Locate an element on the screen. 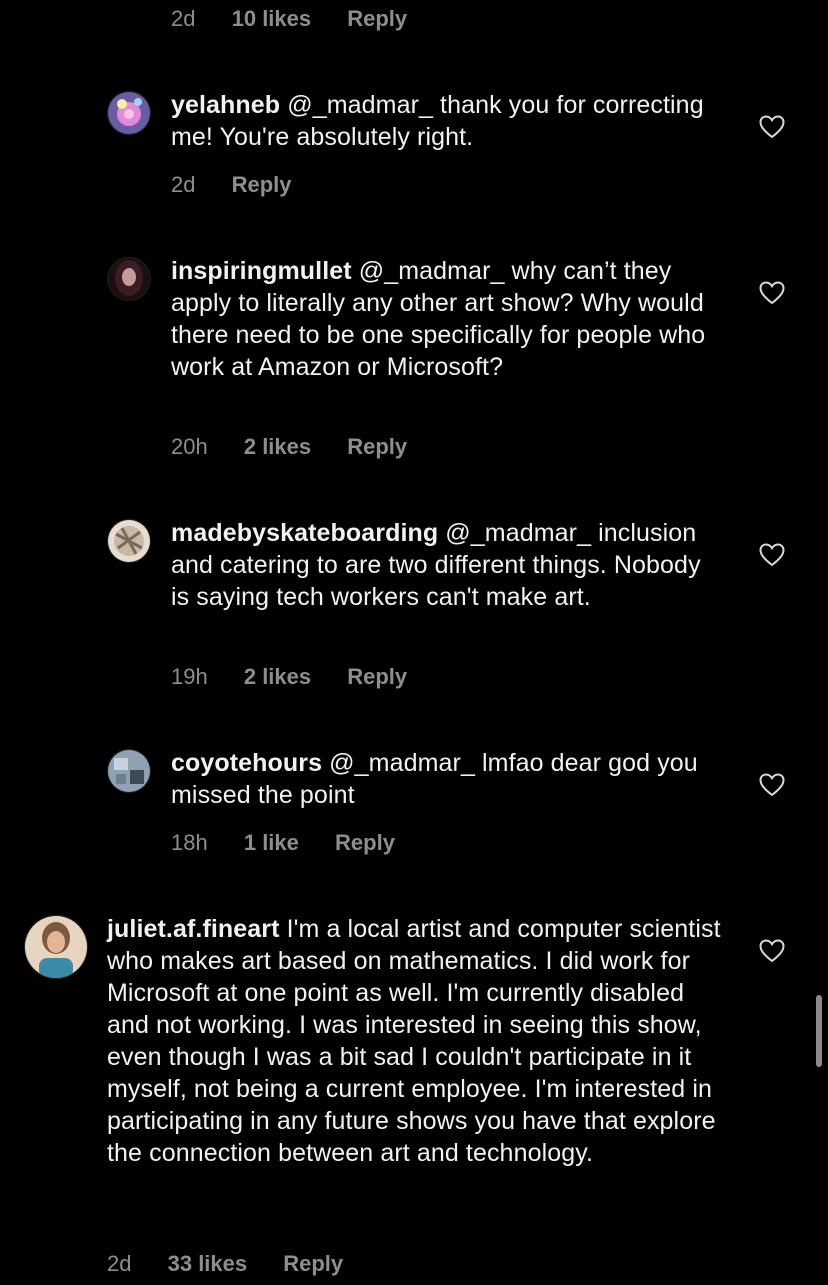 The image size is (828, 1285). username: madebyskateboarding is located at coordinates (304, 533).